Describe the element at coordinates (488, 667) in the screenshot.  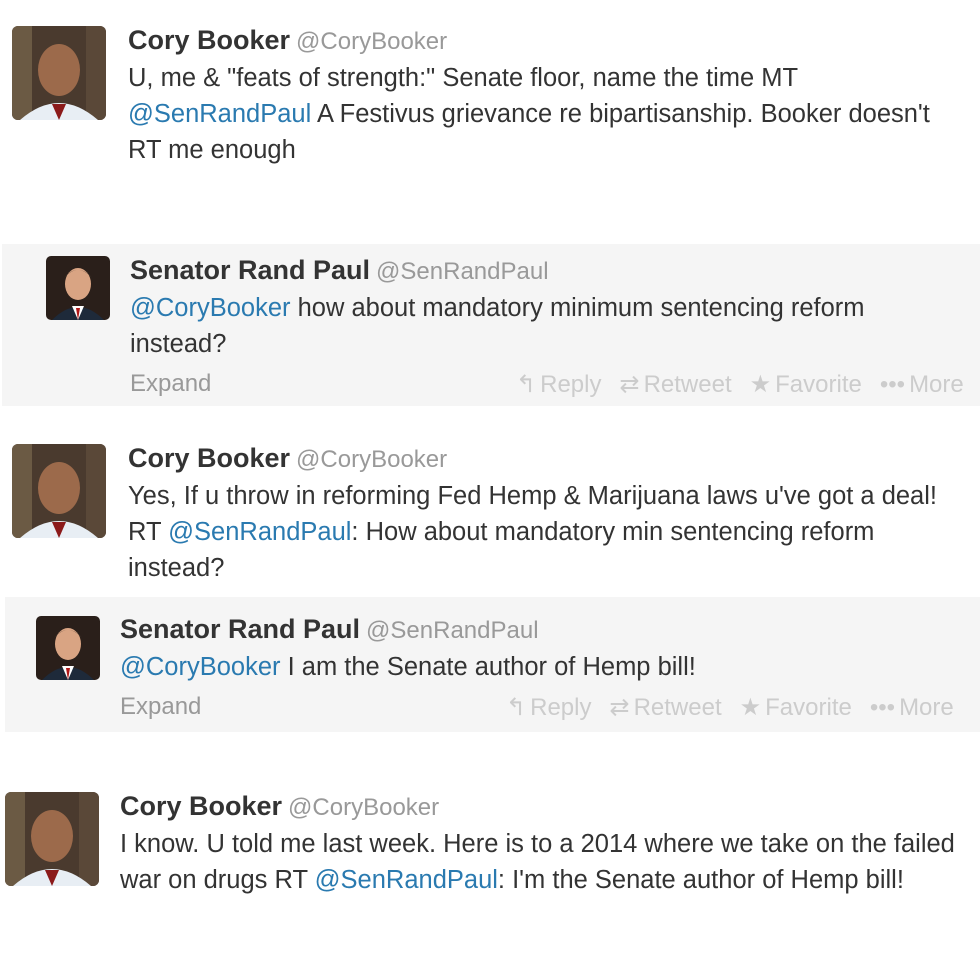
I see `text-segment: I am the Senate author of Hemp bill!` at that location.